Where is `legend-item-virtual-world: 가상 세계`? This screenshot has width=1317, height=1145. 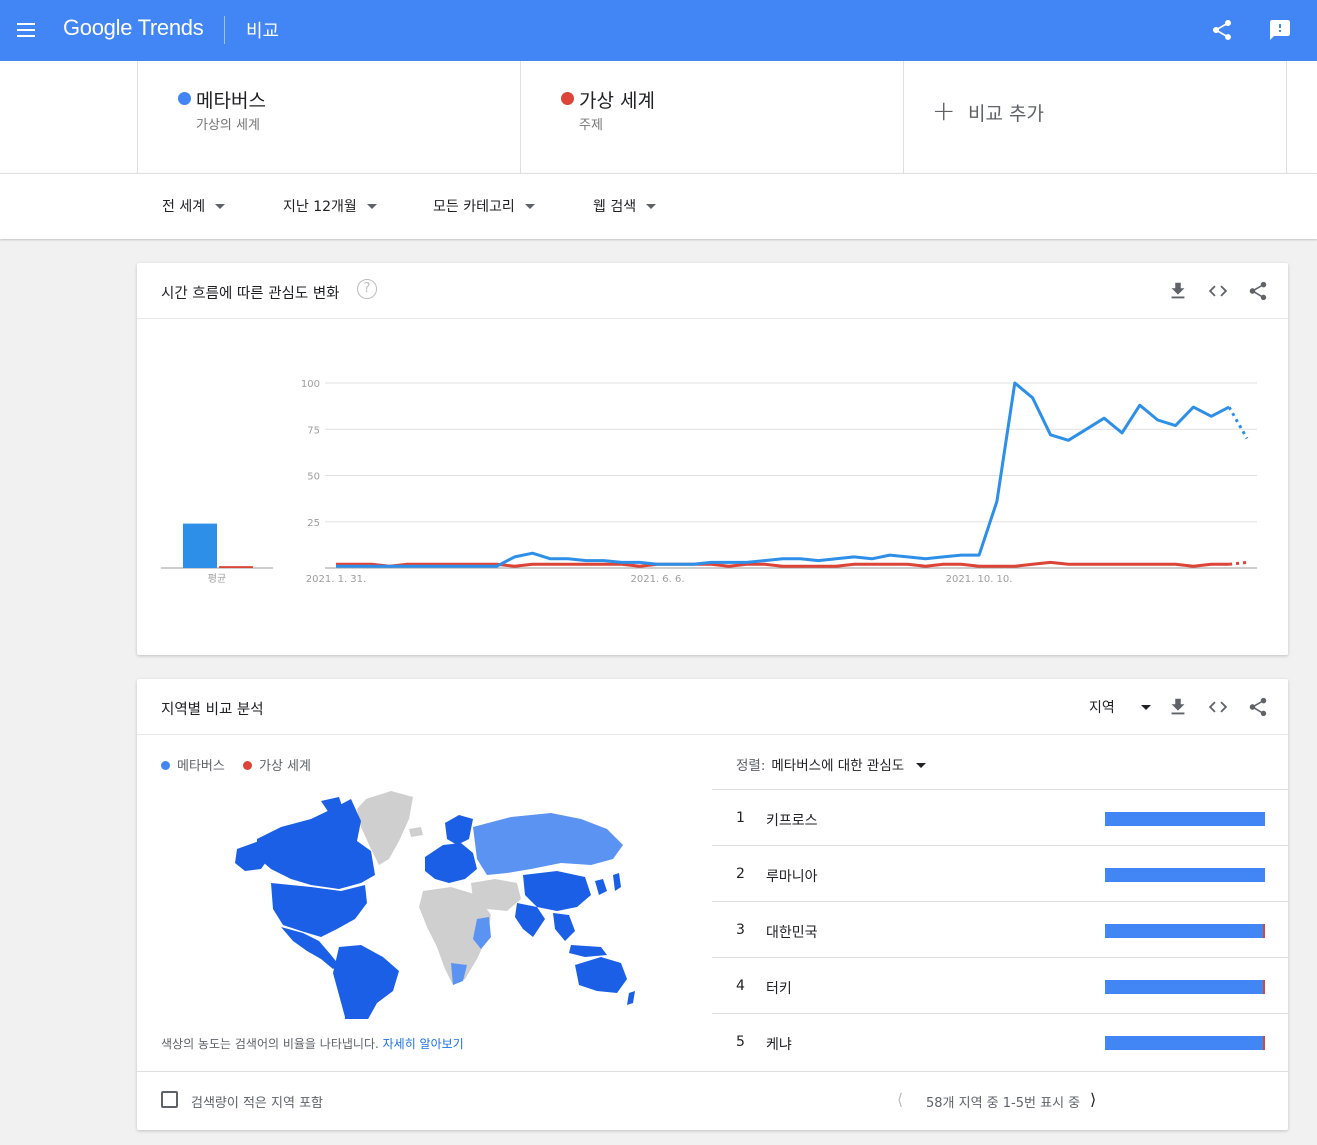
legend-item-virtual-world: 가상 세계 is located at coordinates (276, 766).